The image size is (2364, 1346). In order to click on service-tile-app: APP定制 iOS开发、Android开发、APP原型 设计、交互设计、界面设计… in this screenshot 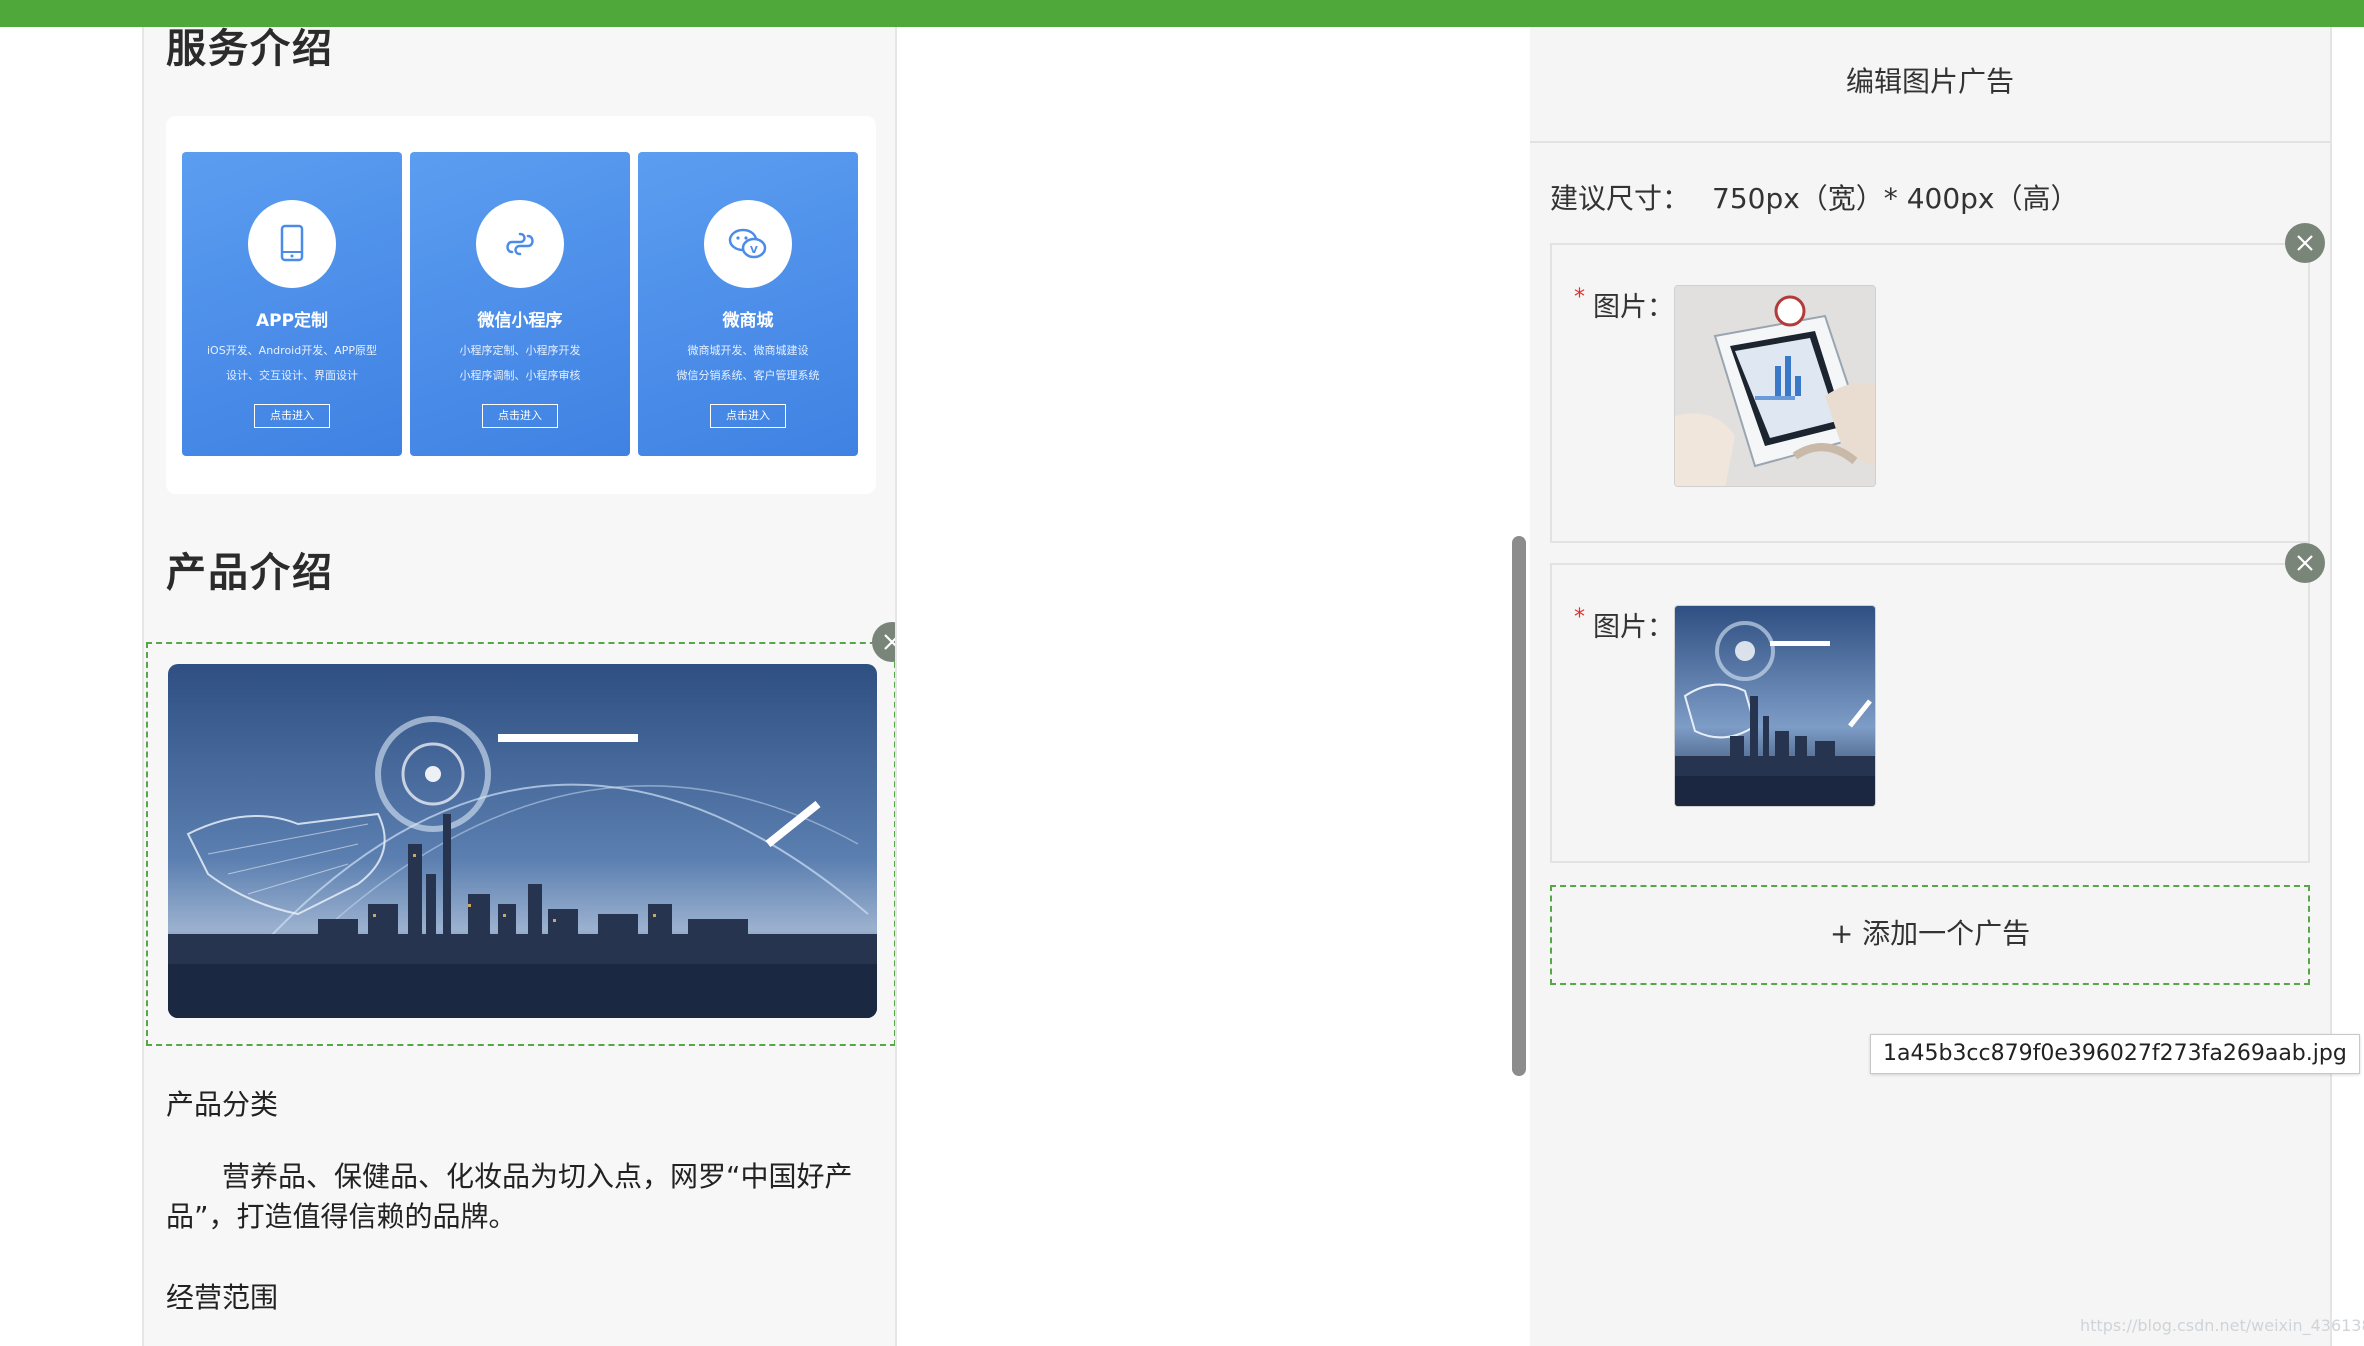, I will do `click(292, 304)`.